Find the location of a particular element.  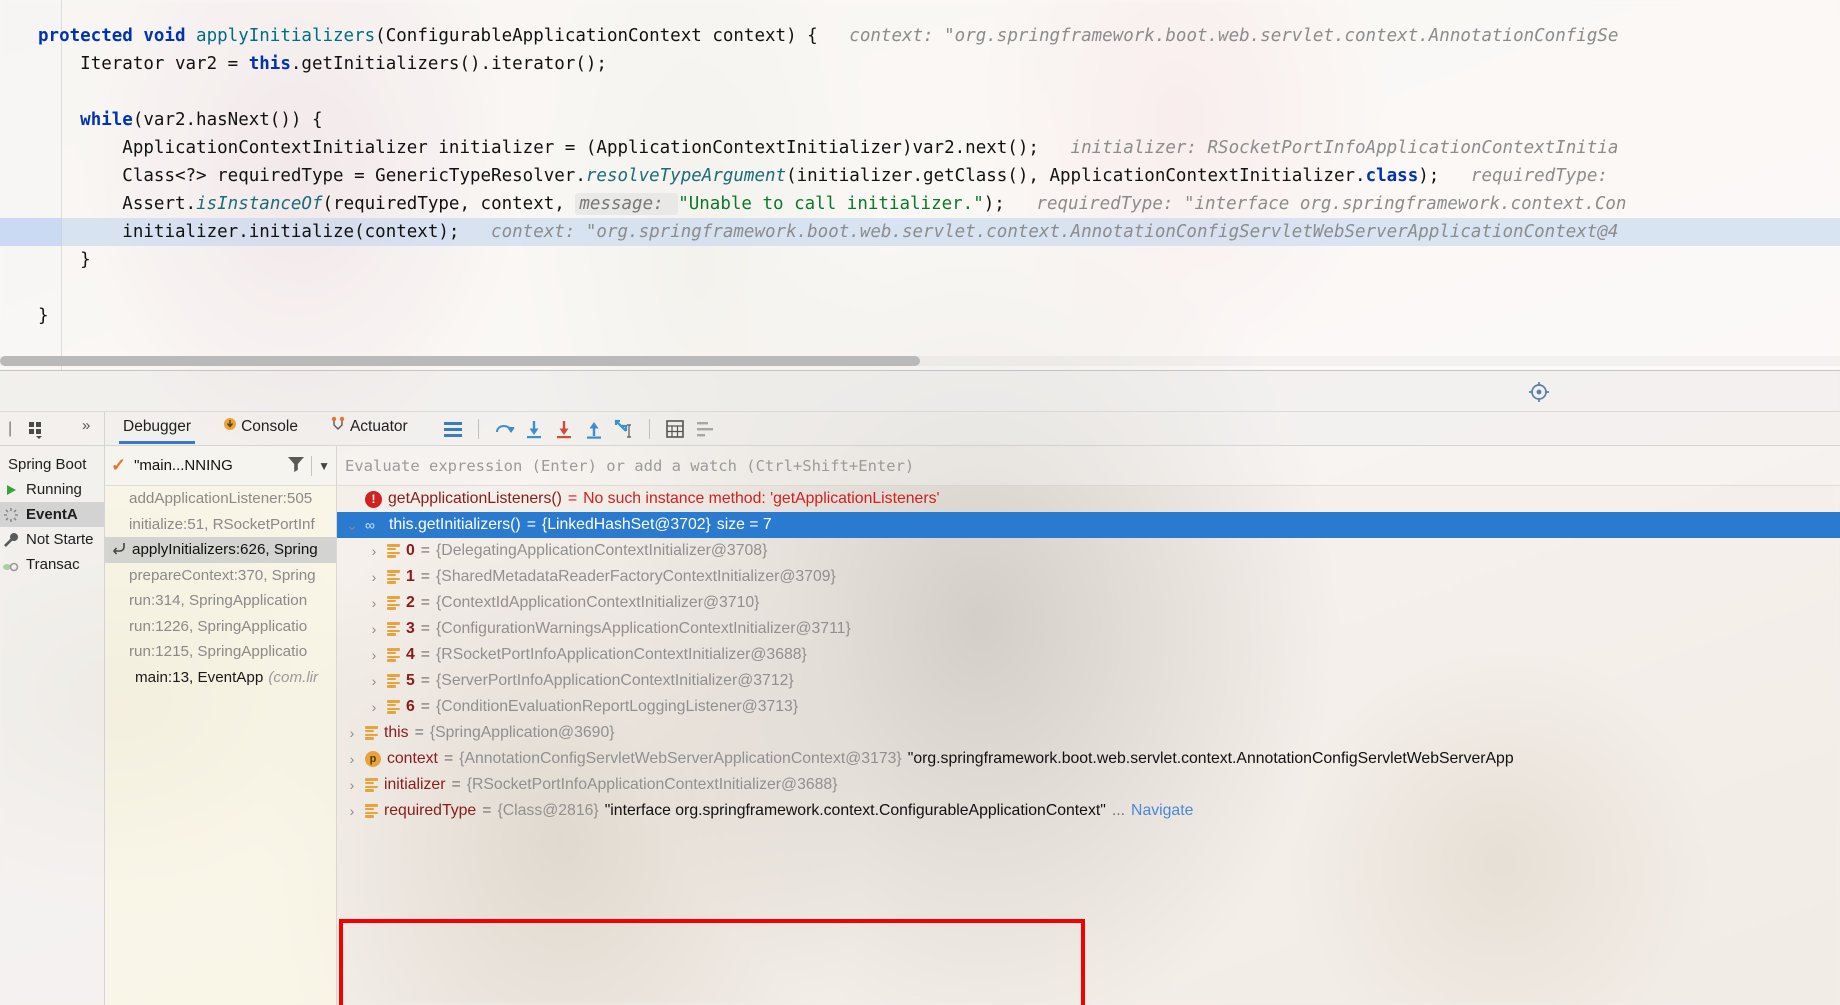

variable-name: 3 is located at coordinates (410, 628).